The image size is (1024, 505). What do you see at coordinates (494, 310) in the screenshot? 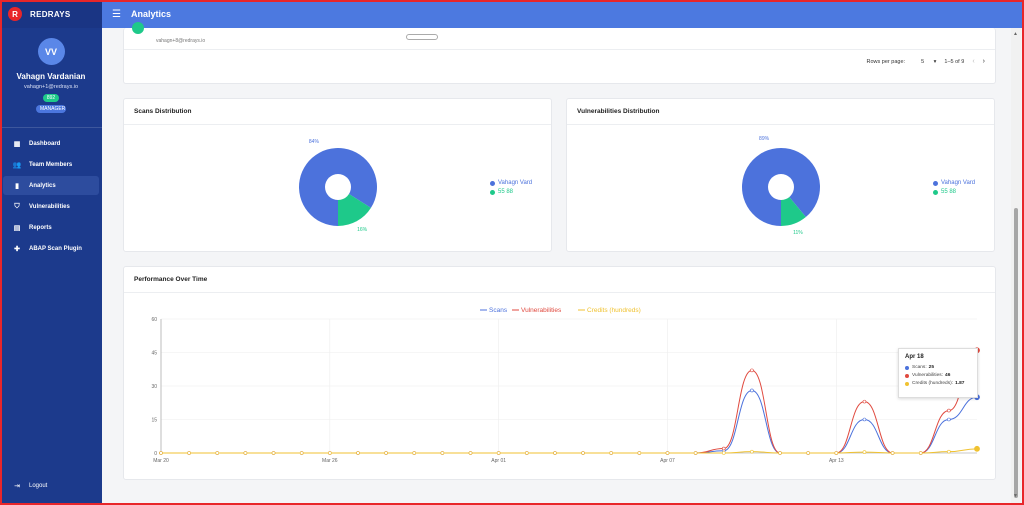
I see `chart-legend-item: Scans` at bounding box center [494, 310].